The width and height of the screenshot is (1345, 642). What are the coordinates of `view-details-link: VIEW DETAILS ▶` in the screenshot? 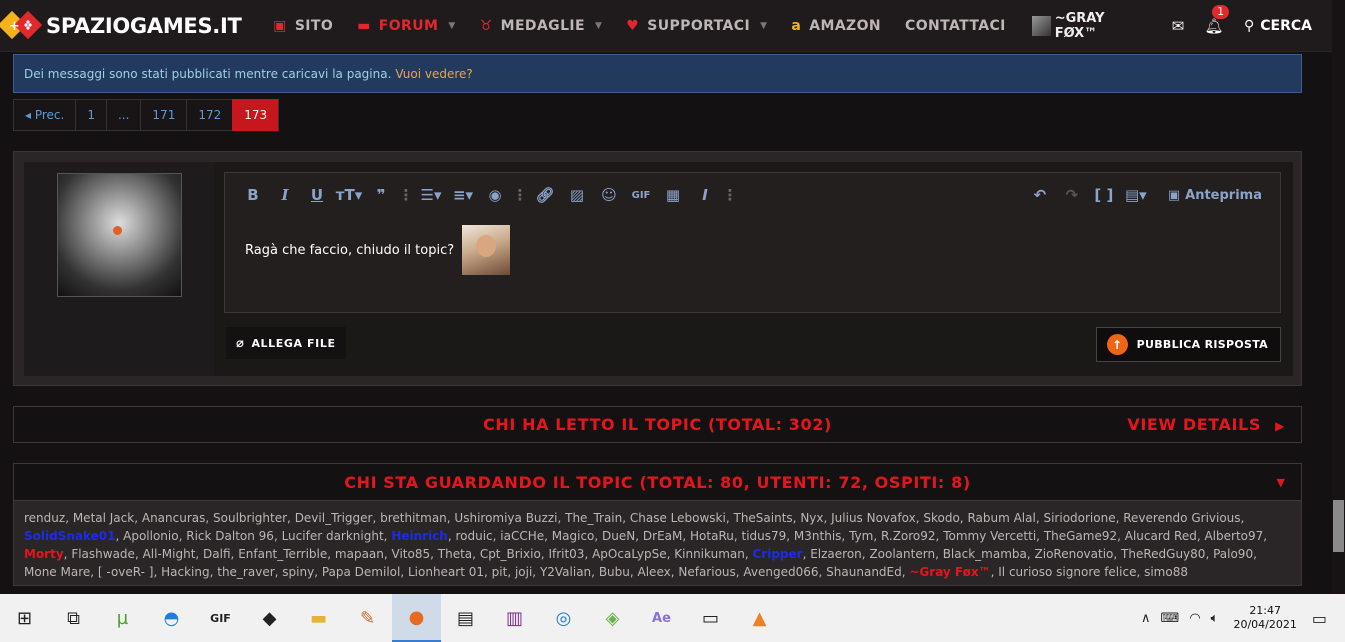 It's located at (1206, 424).